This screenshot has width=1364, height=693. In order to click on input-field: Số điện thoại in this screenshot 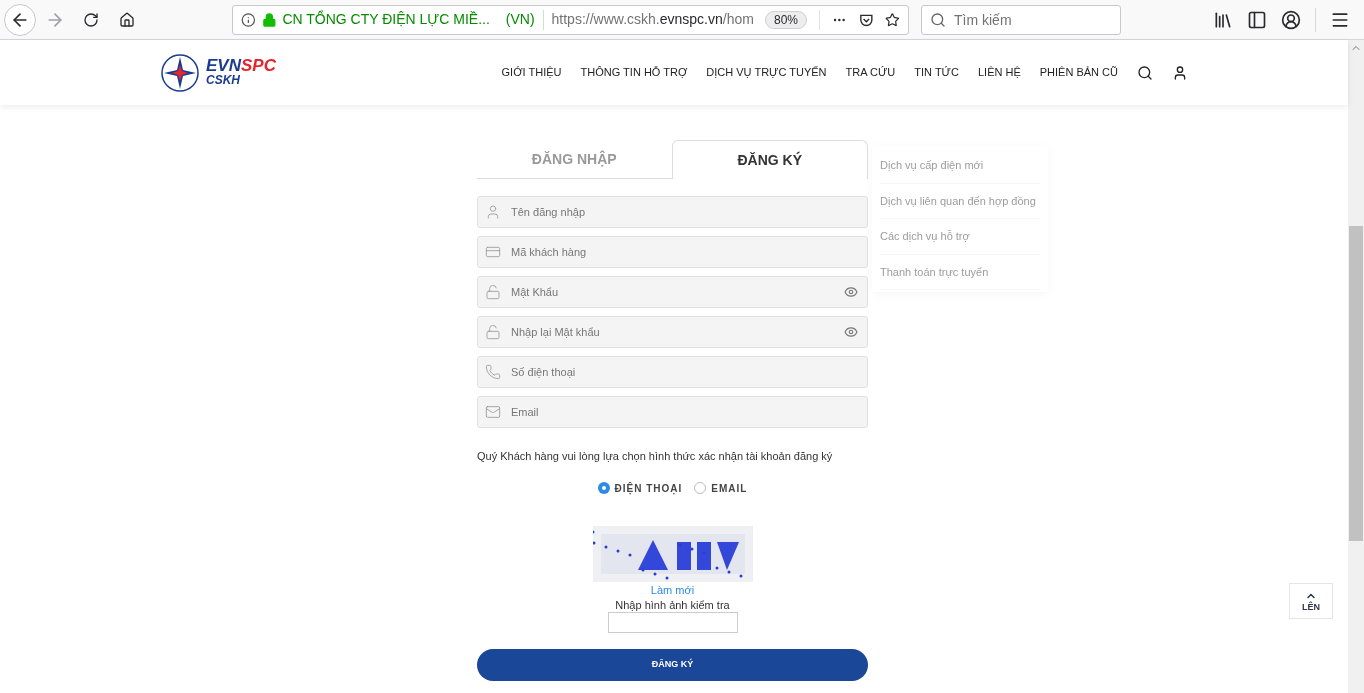, I will do `click(672, 372)`.